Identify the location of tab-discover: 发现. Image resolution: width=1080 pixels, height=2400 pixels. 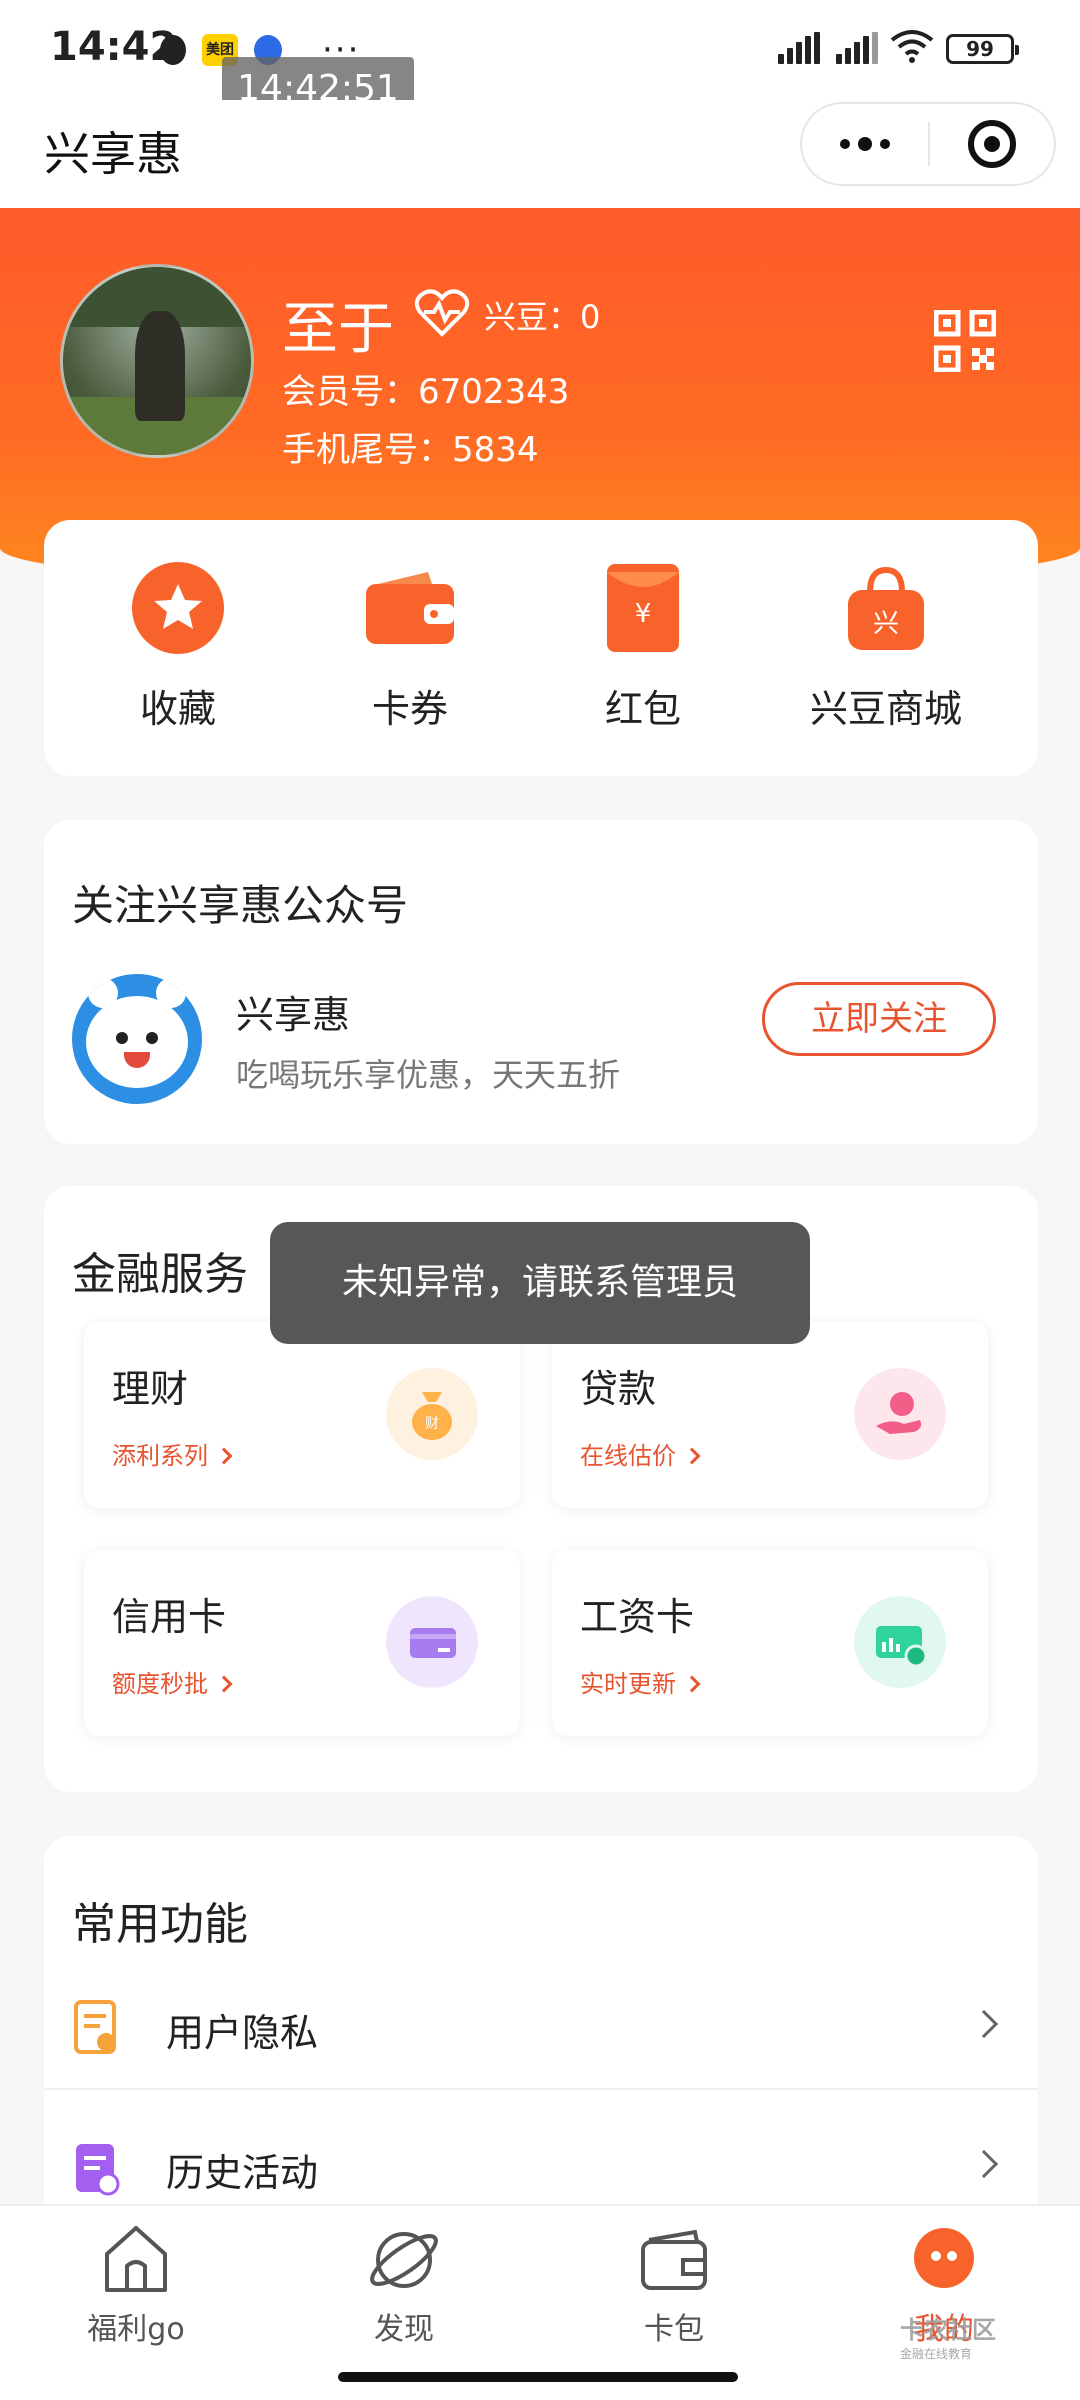
(404, 2285).